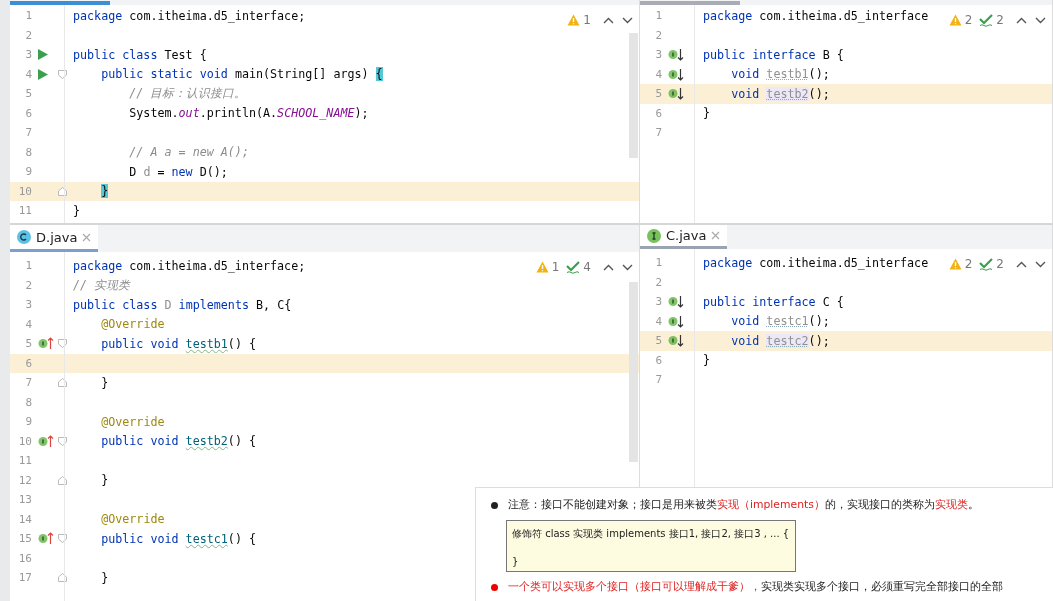 The image size is (1053, 601). What do you see at coordinates (587, 20) in the screenshot?
I see `warning-count: 1` at bounding box center [587, 20].